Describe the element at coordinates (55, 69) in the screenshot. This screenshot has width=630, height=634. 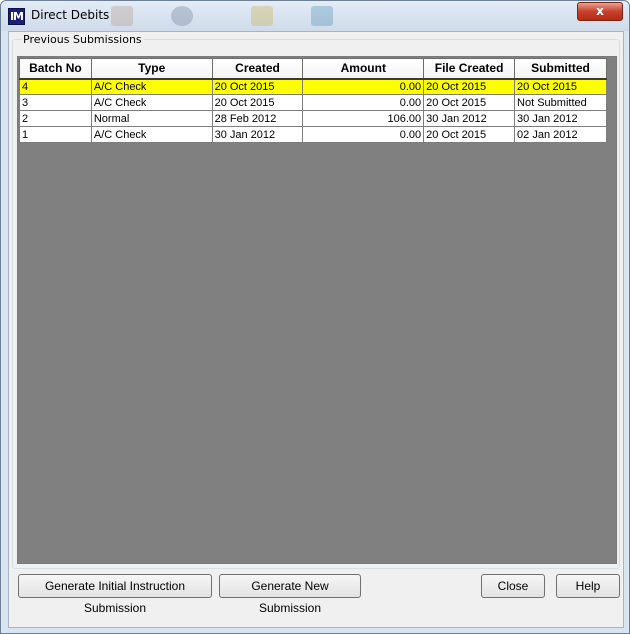
I see `column-header-batch-no: Batch No` at that location.